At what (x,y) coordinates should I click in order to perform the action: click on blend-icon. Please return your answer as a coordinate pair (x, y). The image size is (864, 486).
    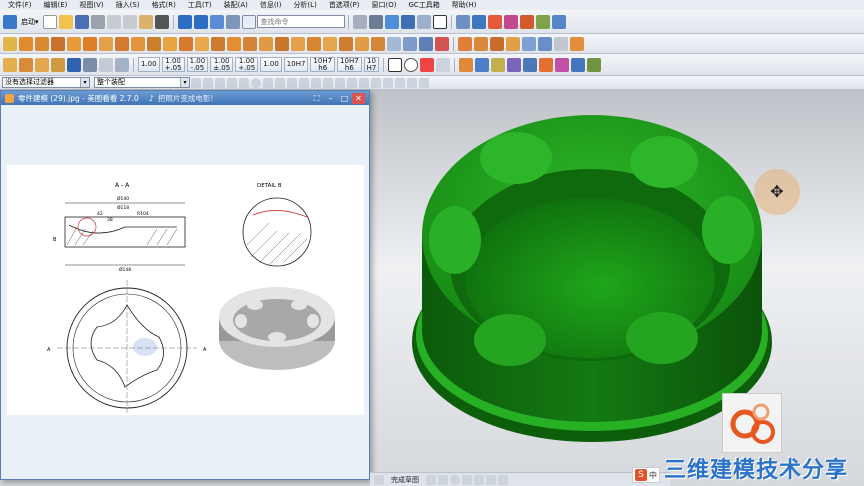
    Looking at the image, I should click on (218, 43).